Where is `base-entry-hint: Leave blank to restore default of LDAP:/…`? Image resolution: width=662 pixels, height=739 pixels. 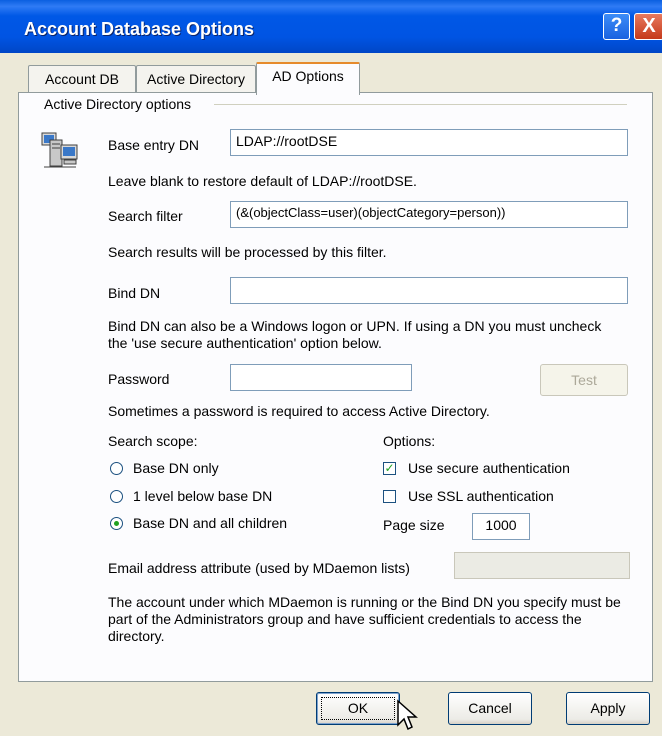 base-entry-hint: Leave blank to restore default of LDAP:/… is located at coordinates (262, 181).